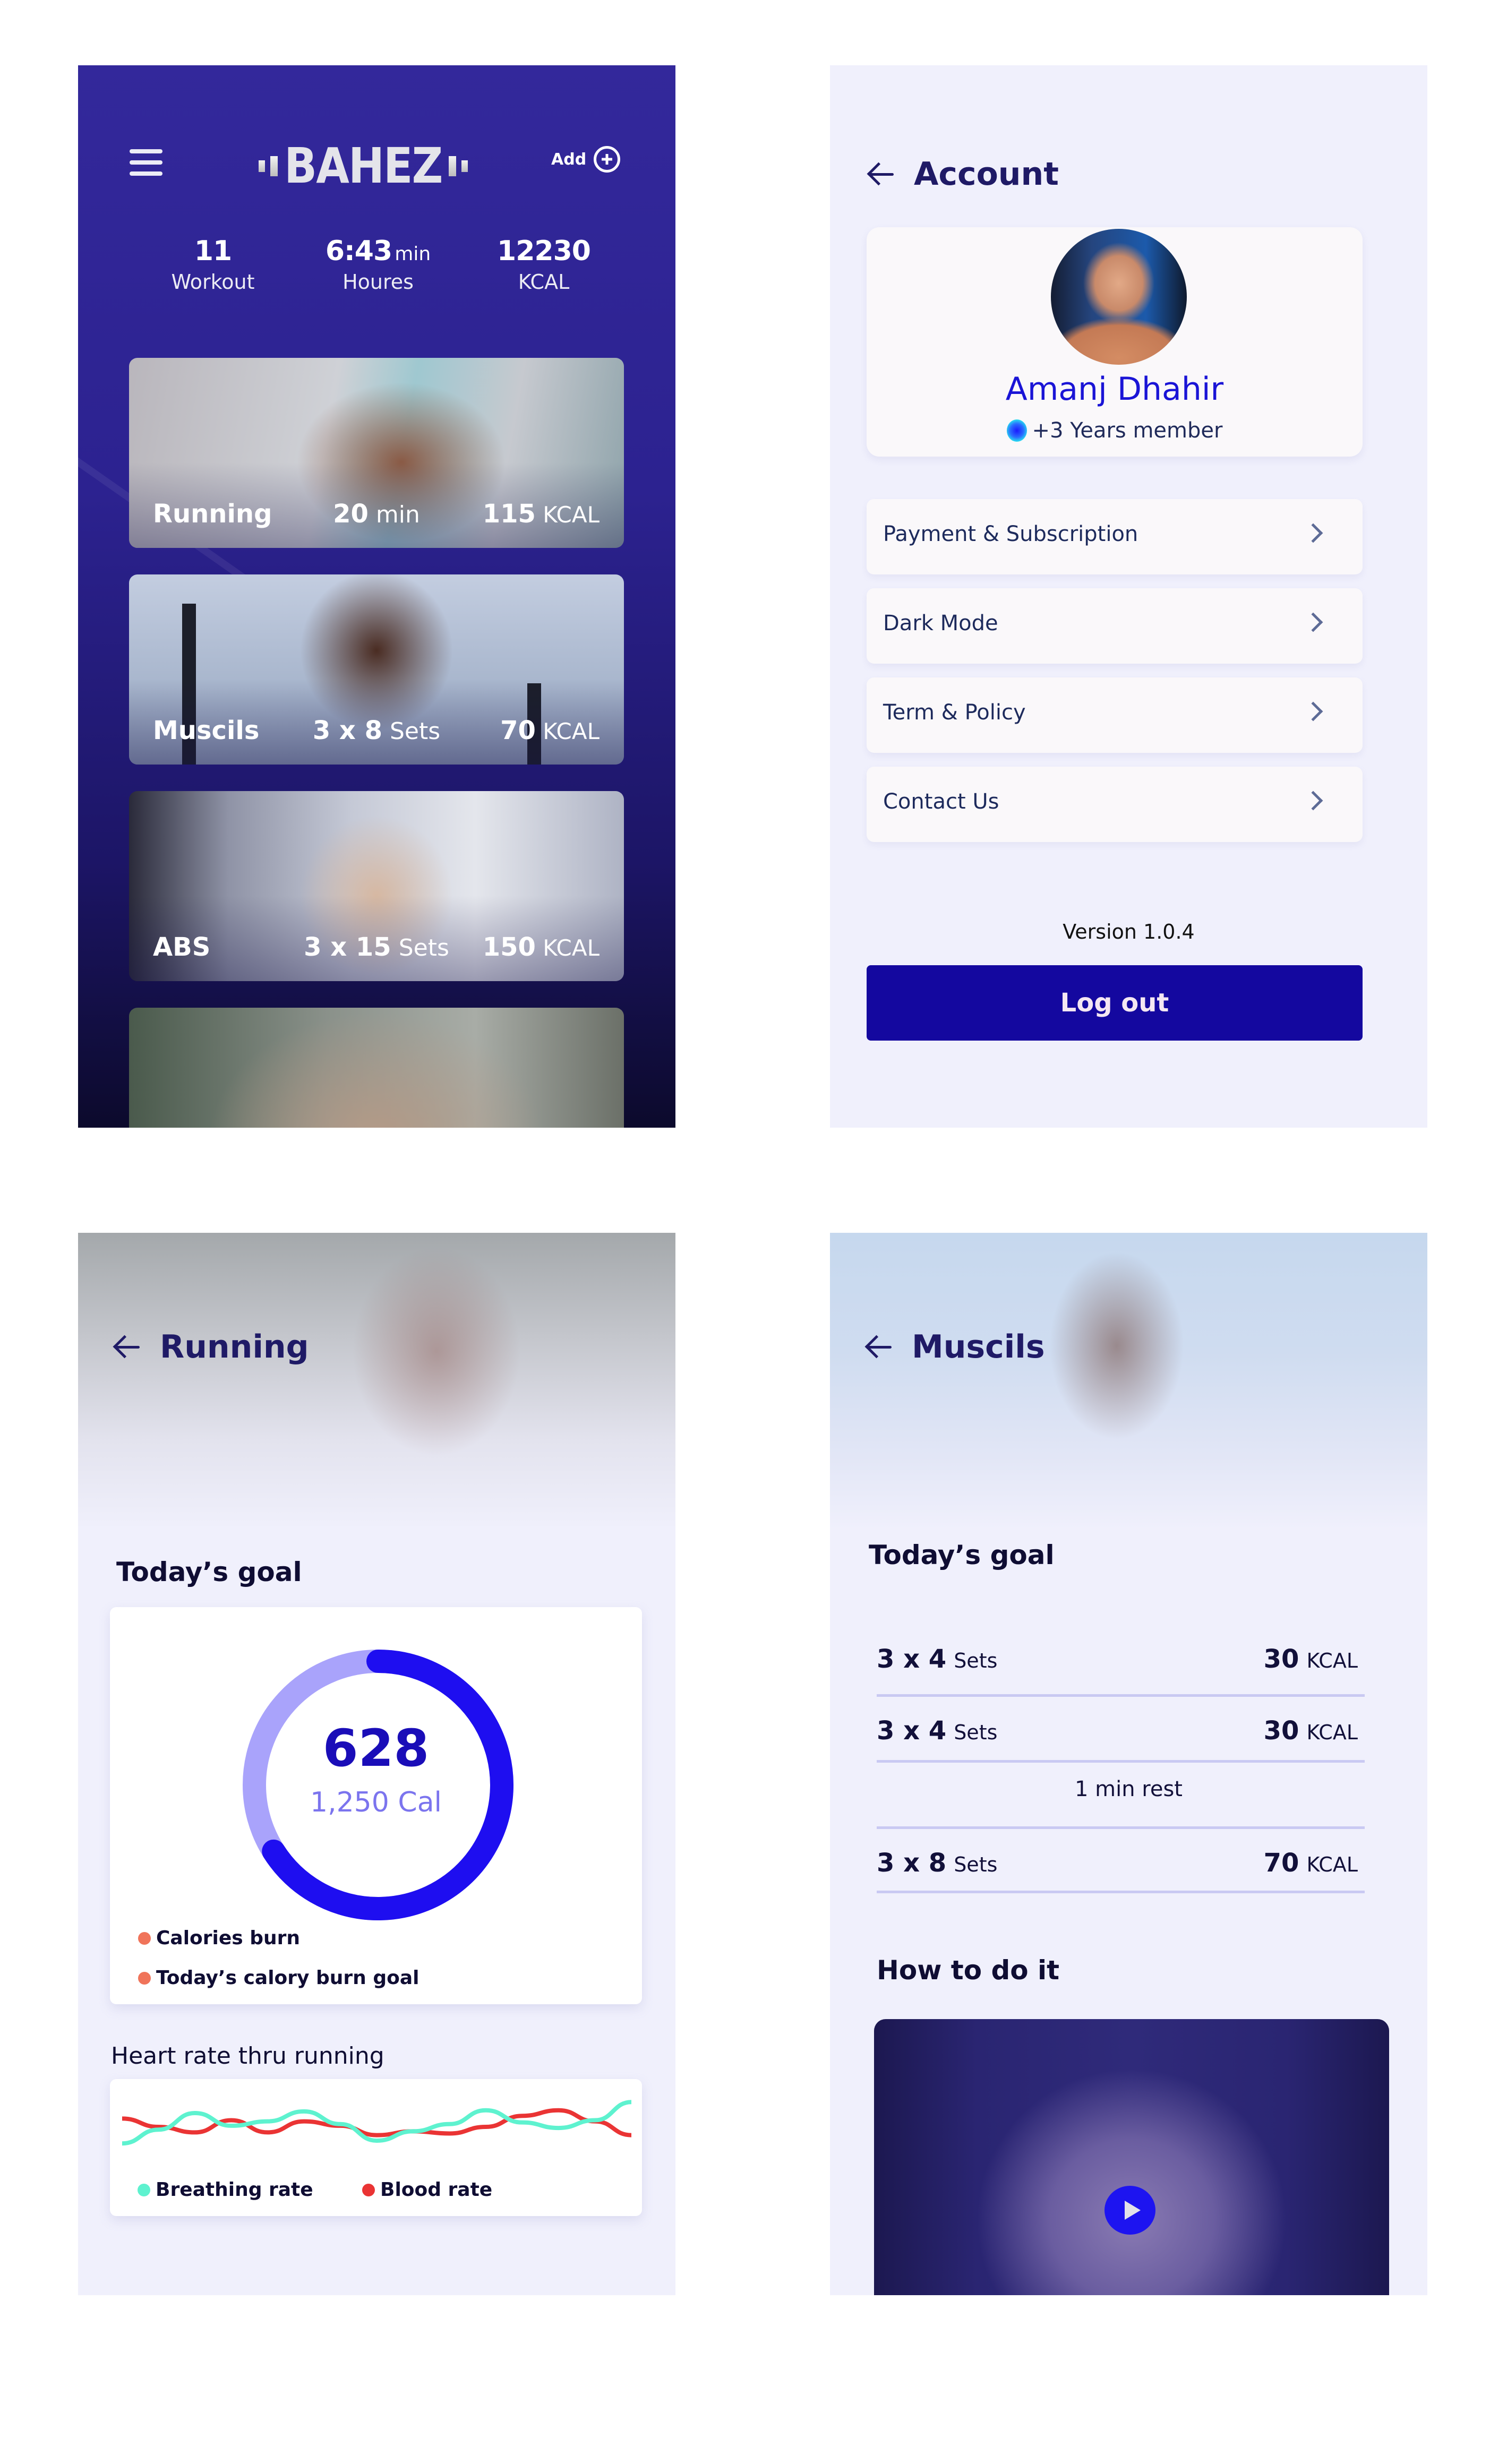  I want to click on calorie-ring-chart, so click(378, 1785).